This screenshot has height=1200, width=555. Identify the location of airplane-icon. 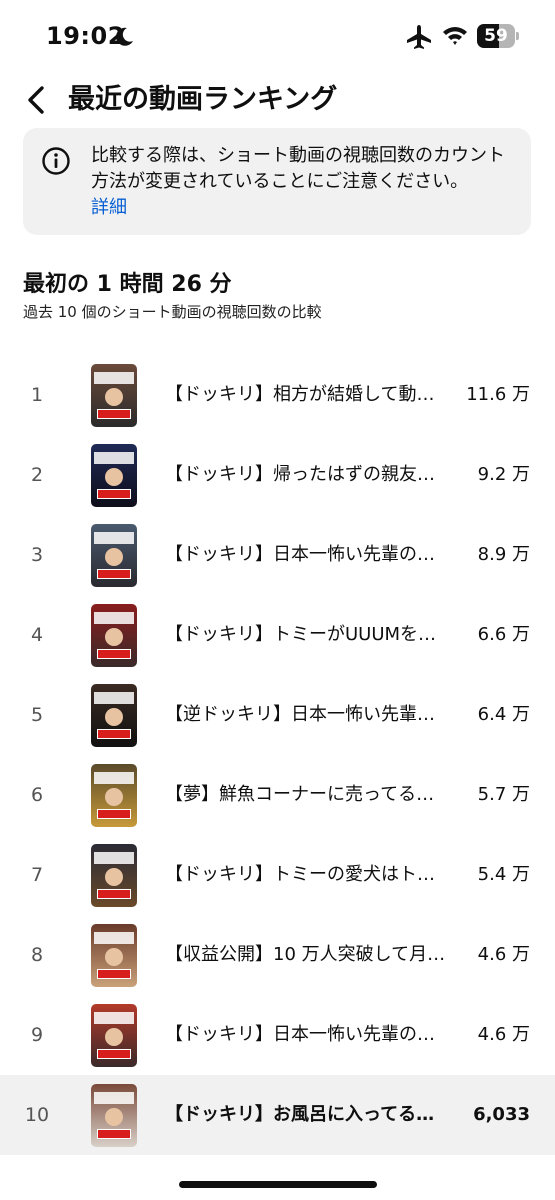
(419, 37).